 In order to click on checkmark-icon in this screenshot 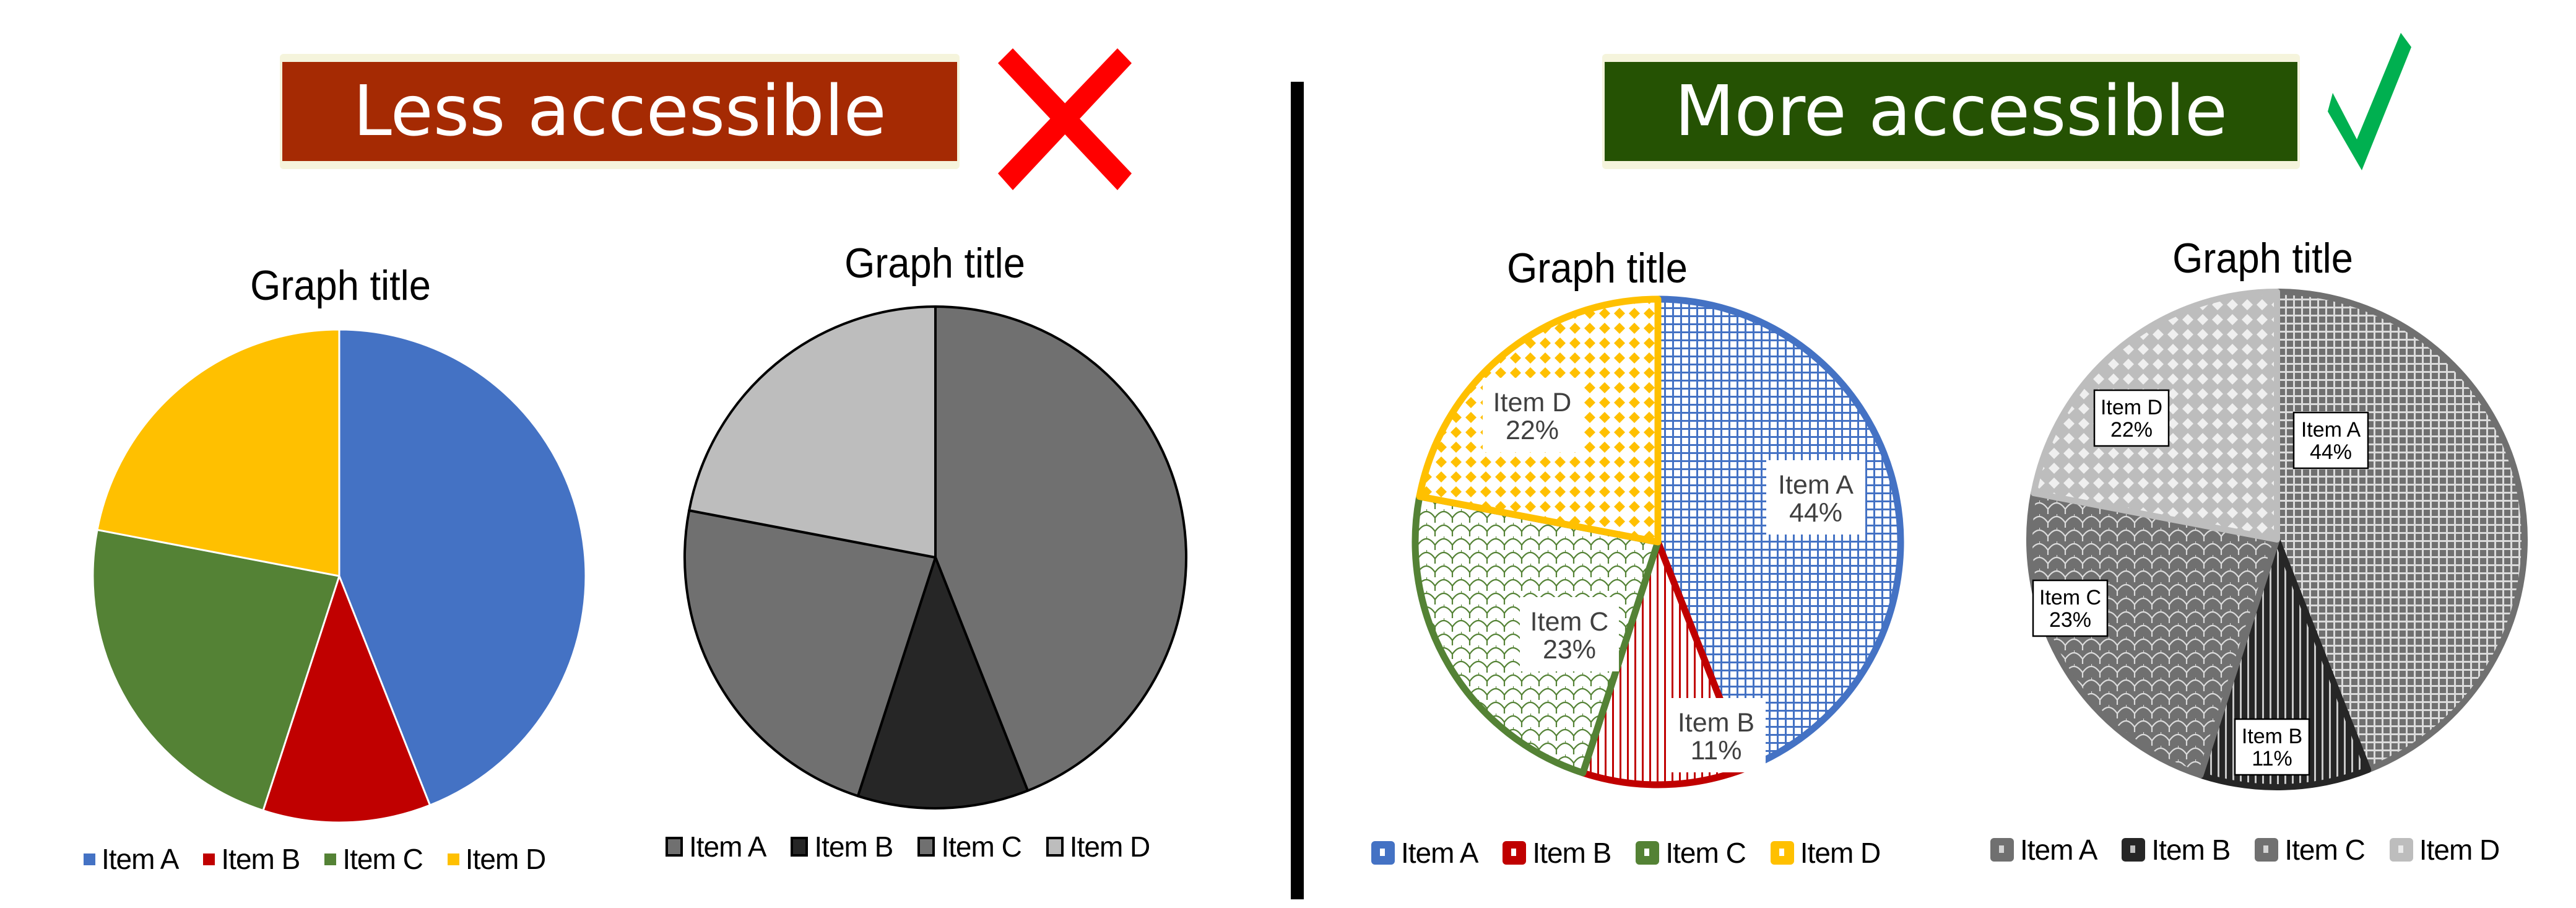, I will do `click(2369, 101)`.